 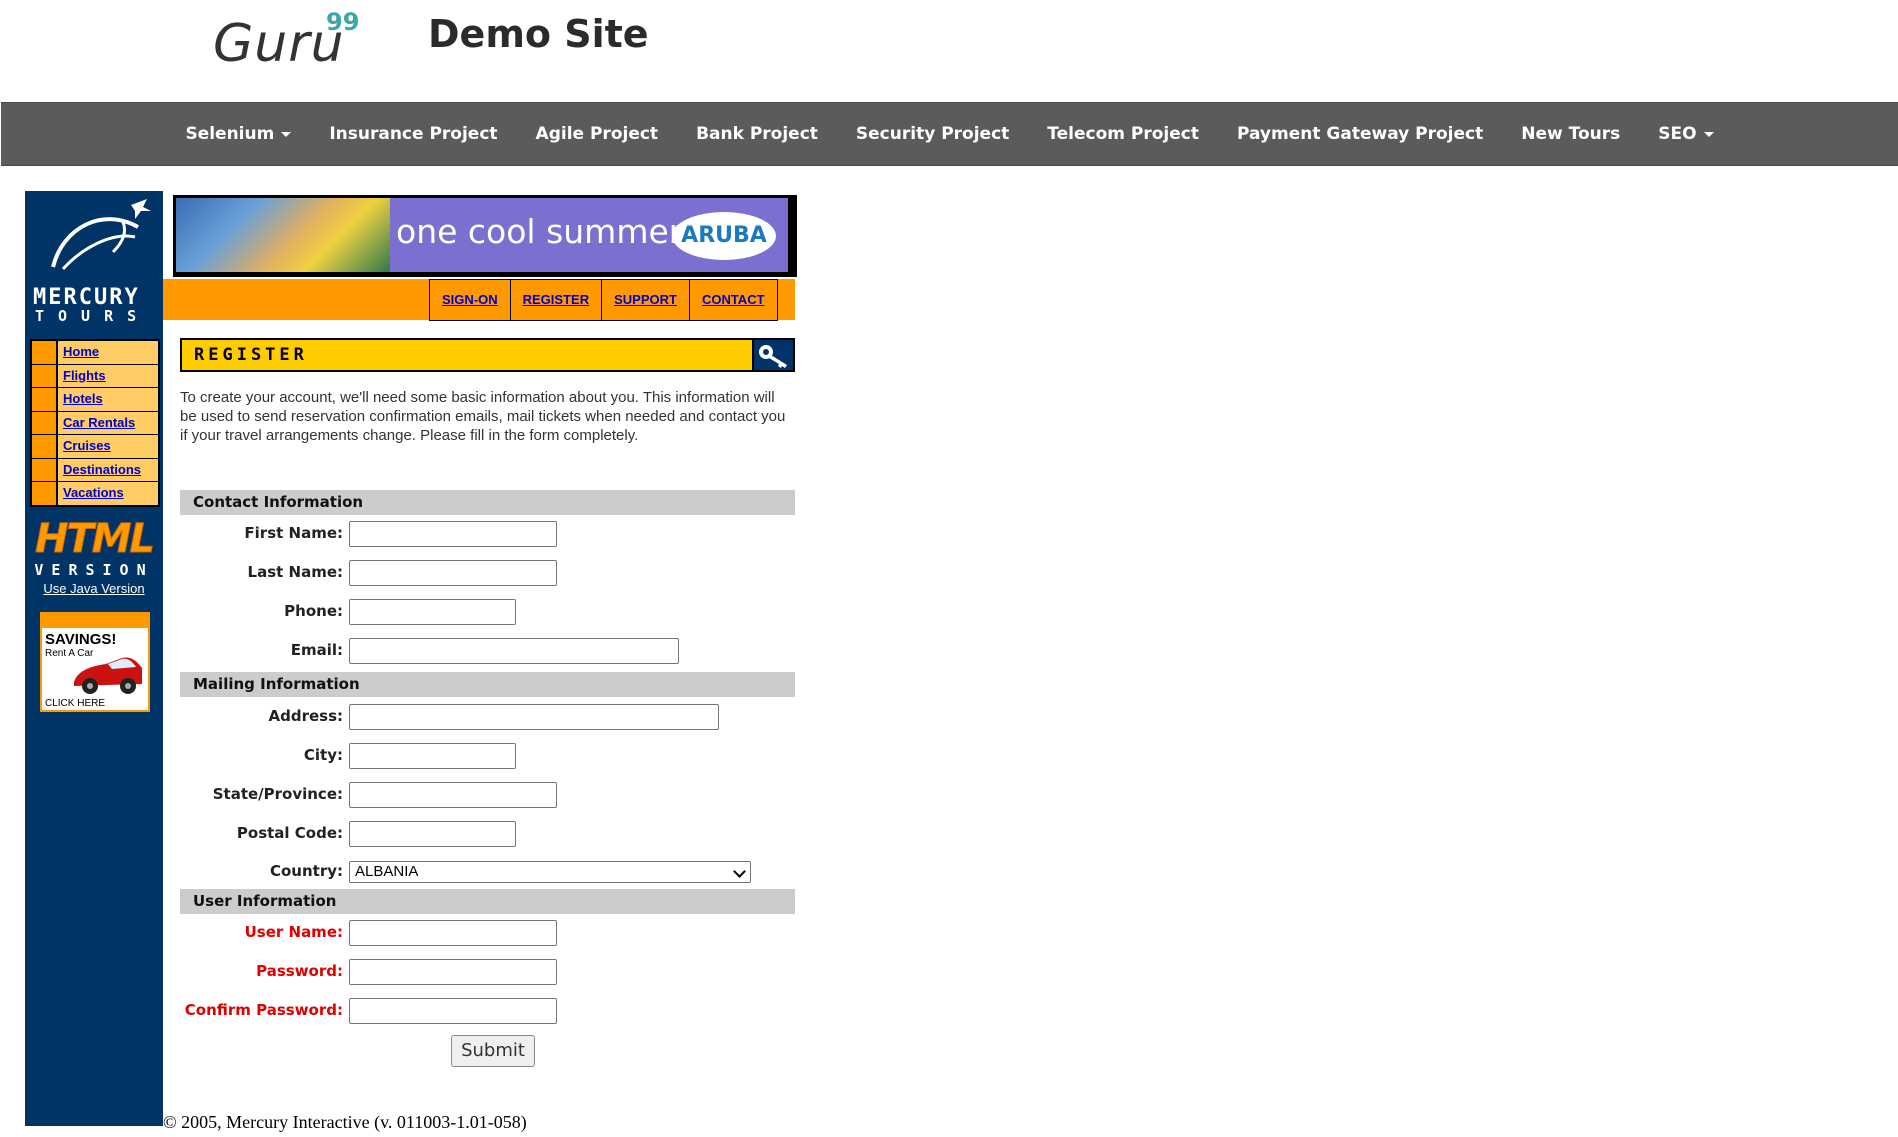 What do you see at coordinates (487, 502) in the screenshot?
I see `section-contact-information: Contact Information` at bounding box center [487, 502].